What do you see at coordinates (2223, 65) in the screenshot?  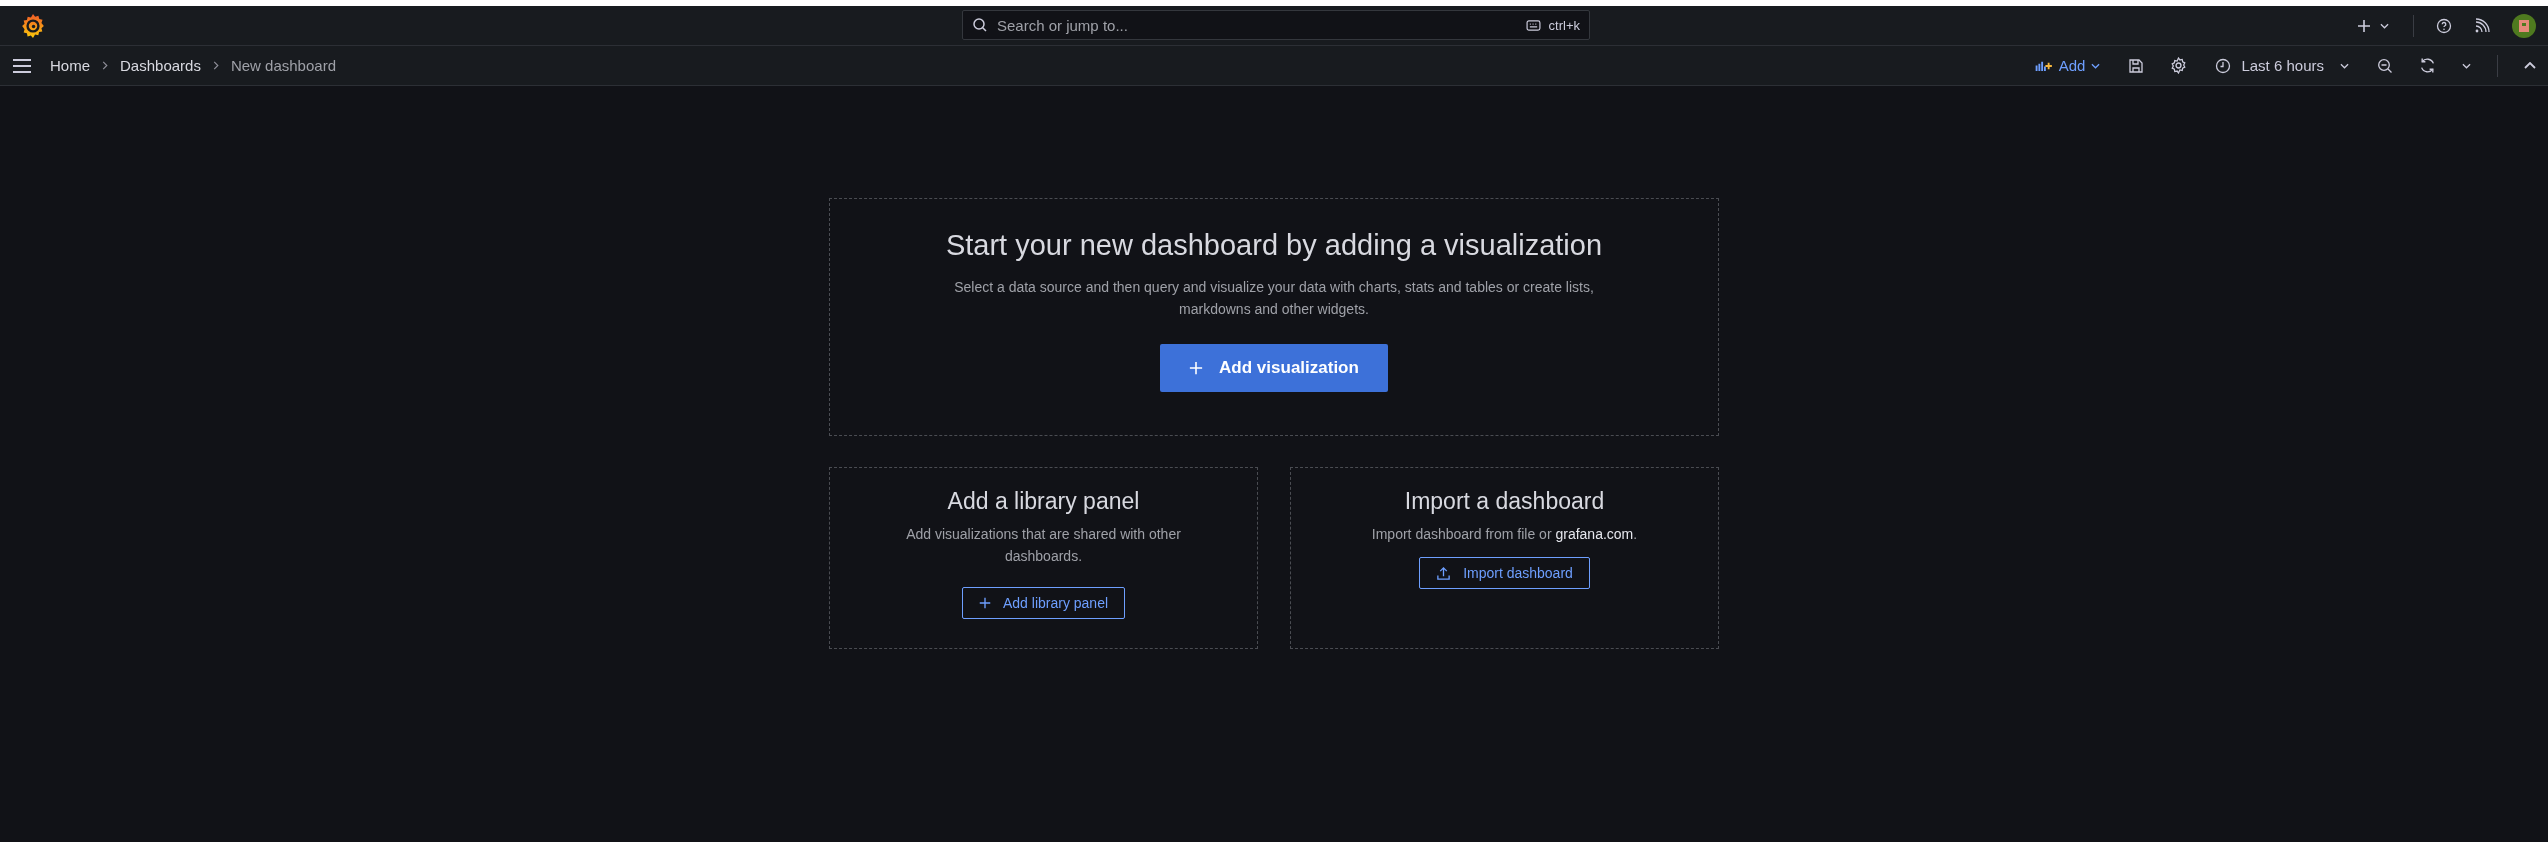 I see `clock-icon` at bounding box center [2223, 65].